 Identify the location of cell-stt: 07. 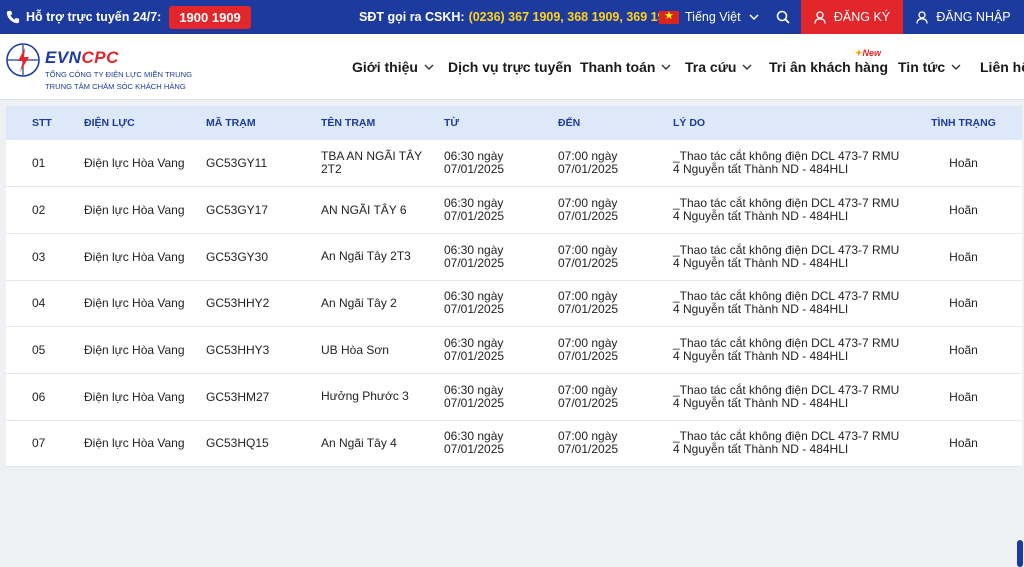
(39, 443).